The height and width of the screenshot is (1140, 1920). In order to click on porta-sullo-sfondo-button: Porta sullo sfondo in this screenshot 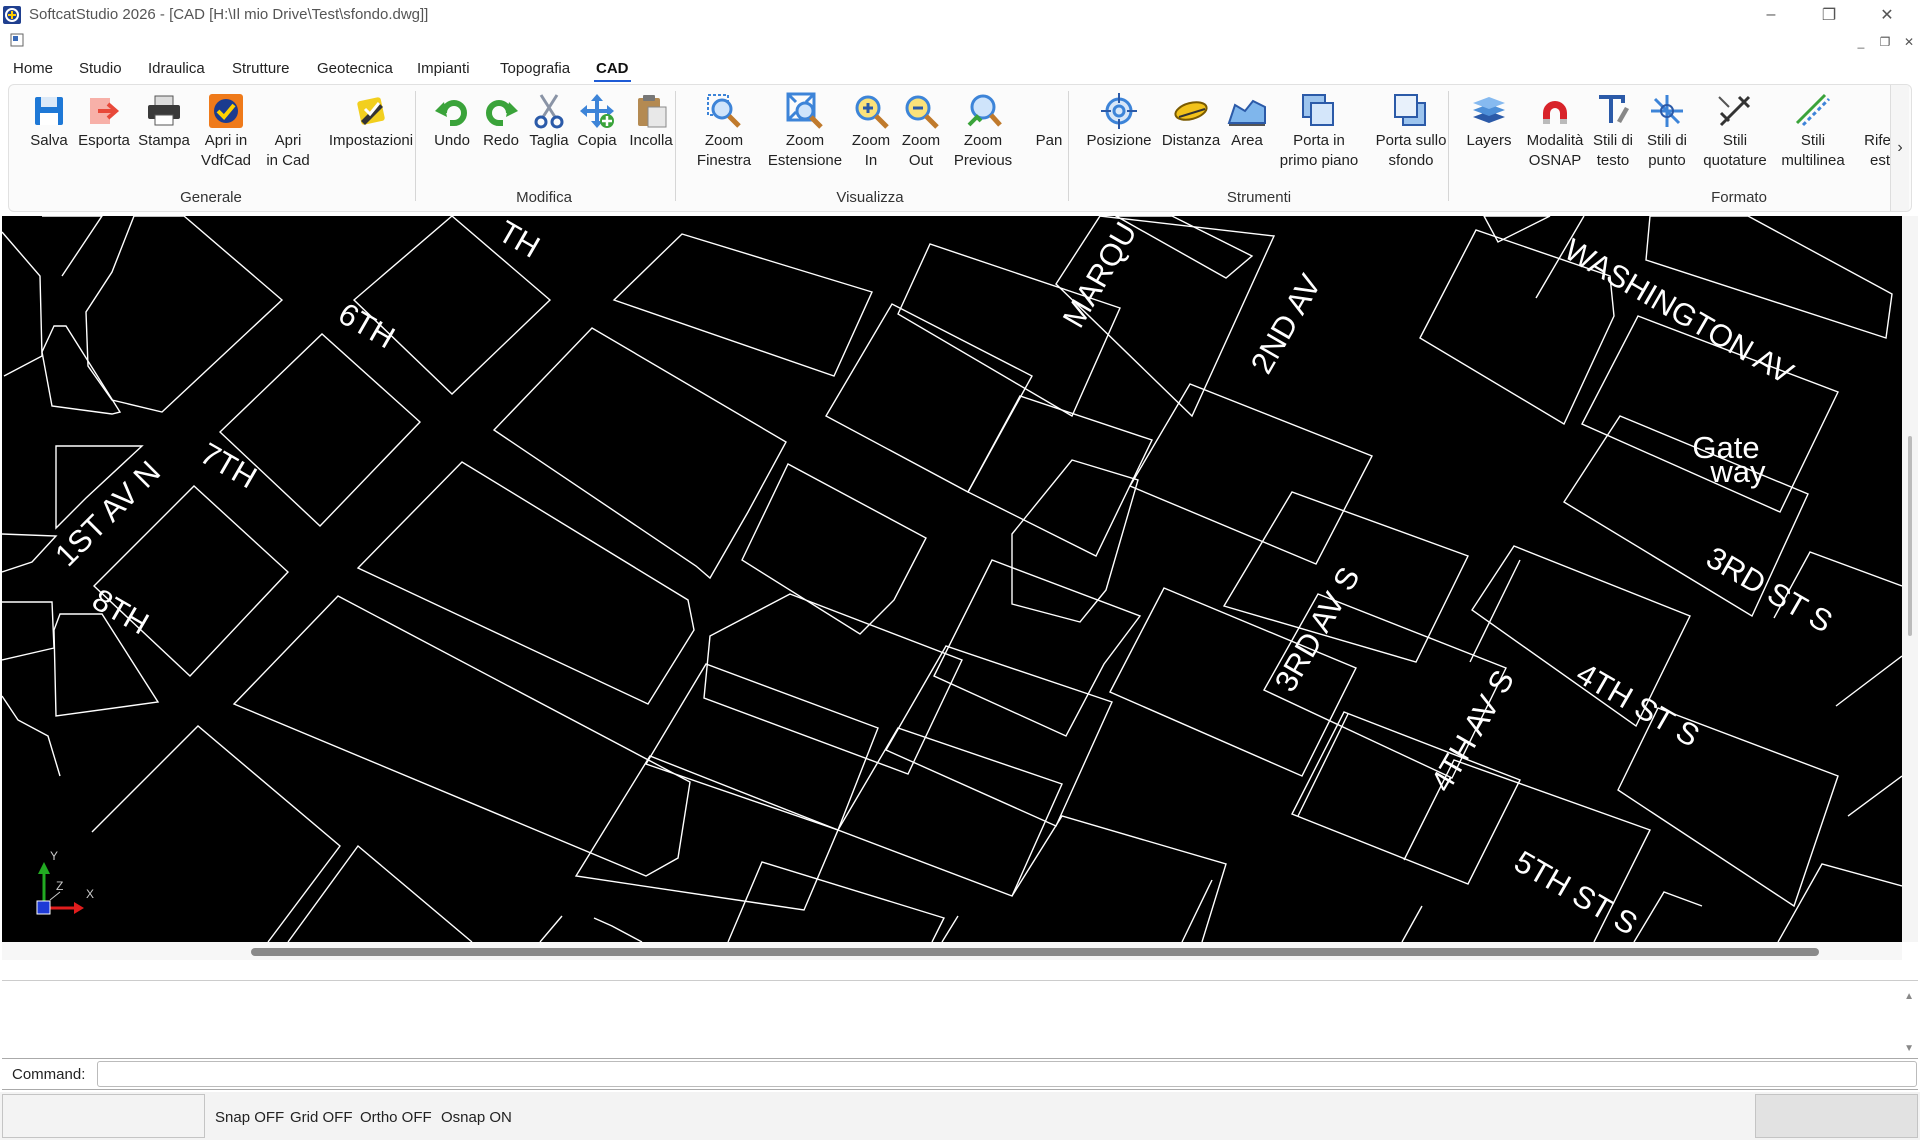, I will do `click(1411, 131)`.